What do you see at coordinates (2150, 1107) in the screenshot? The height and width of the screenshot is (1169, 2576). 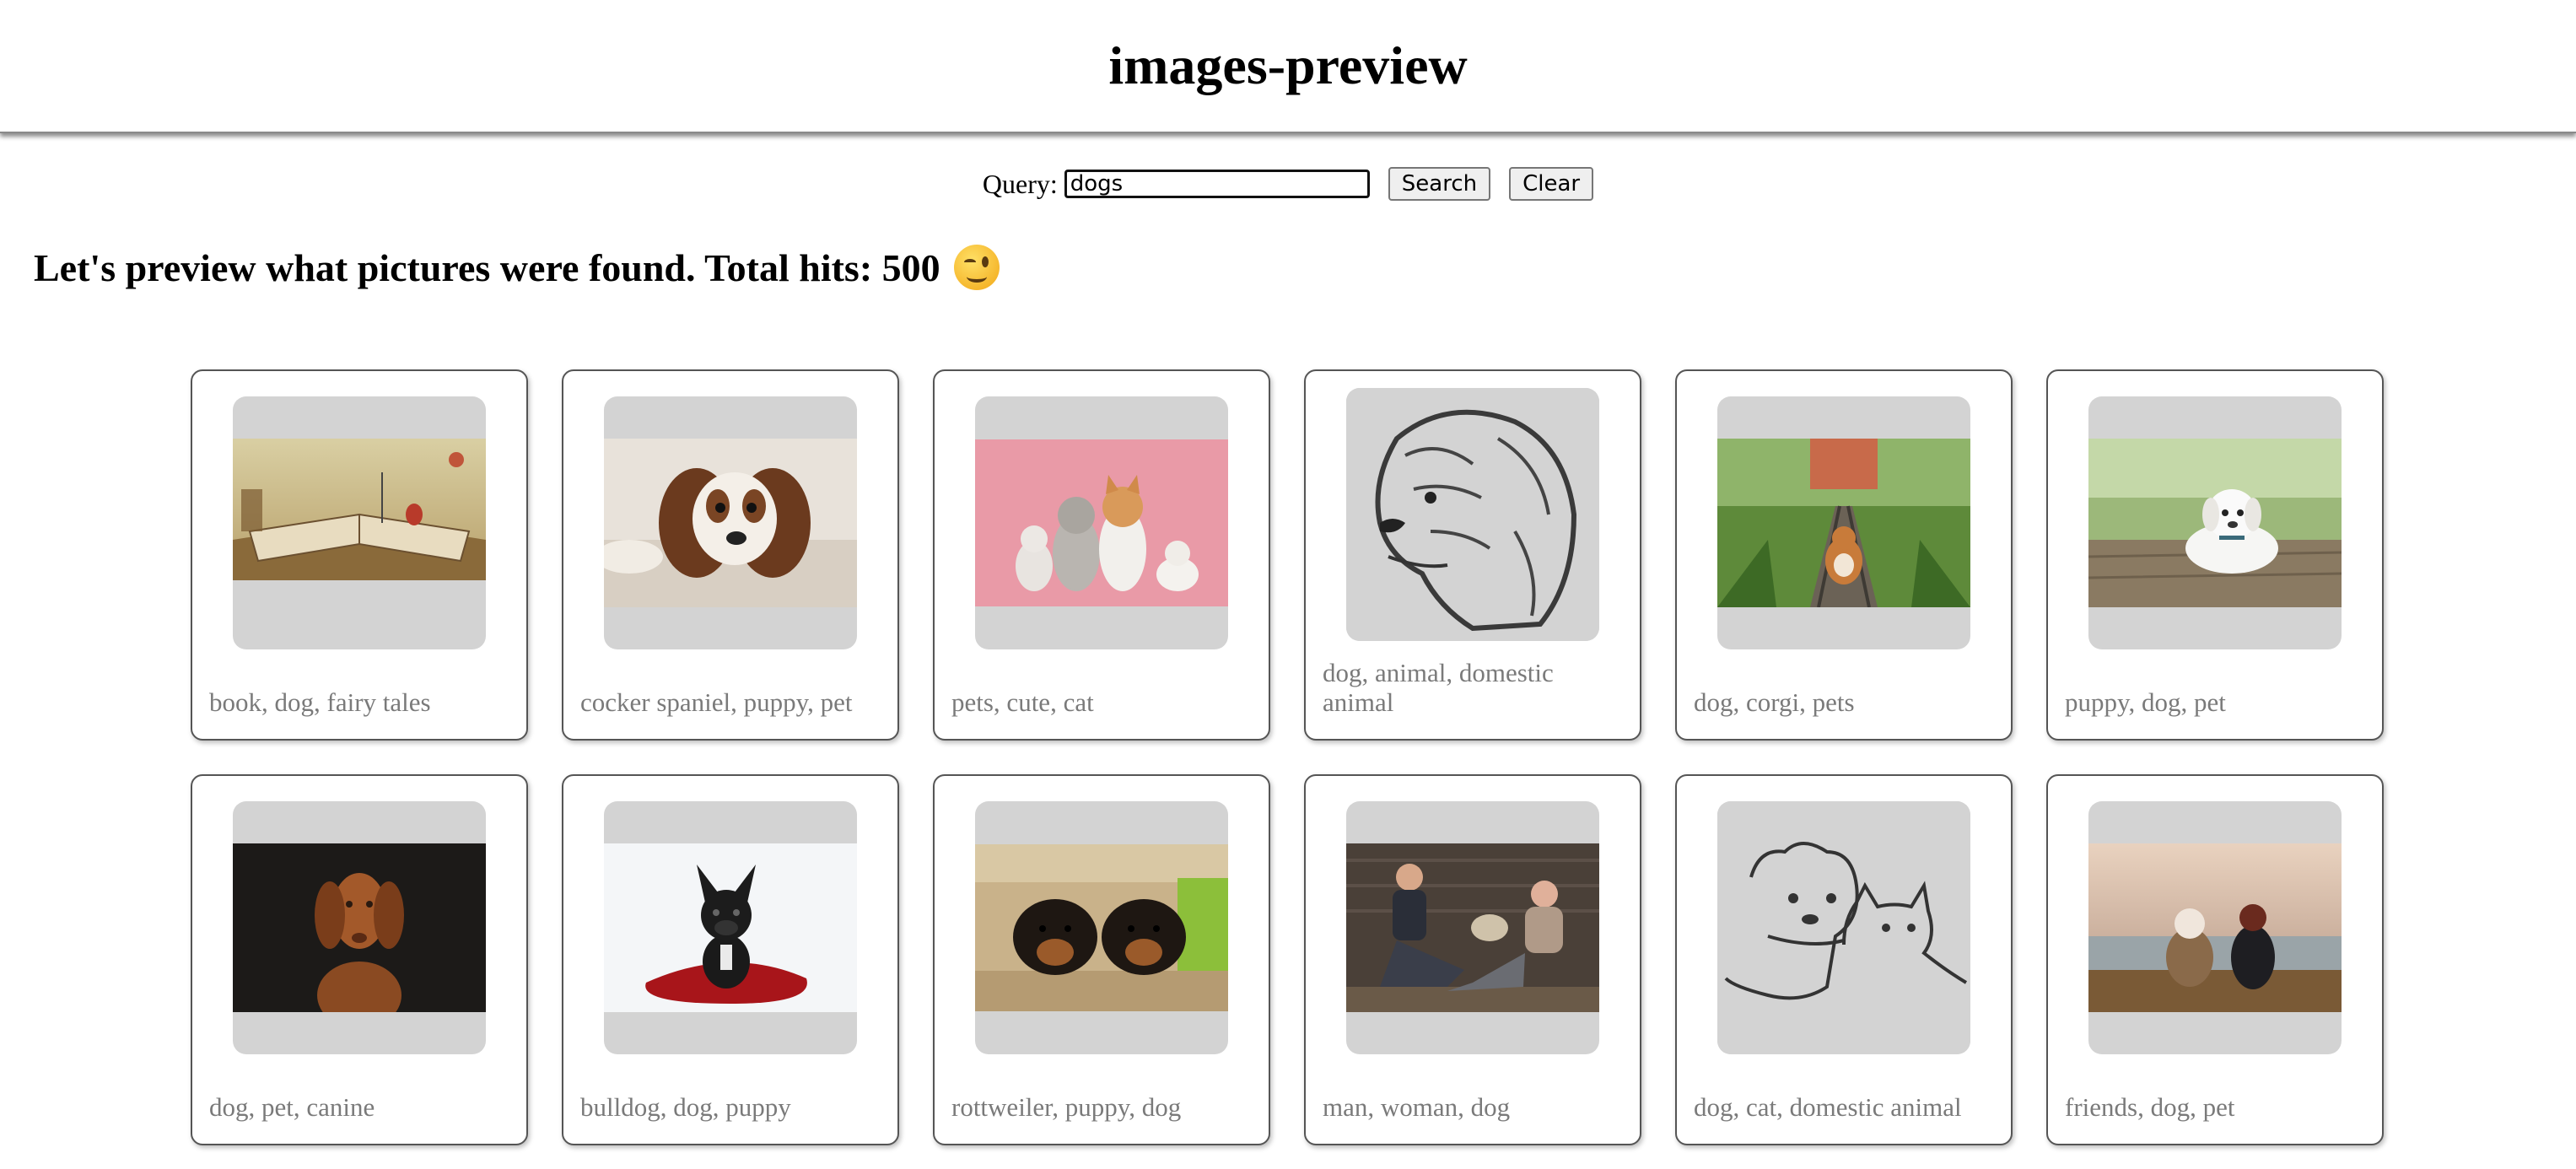 I see `card-caption: friends, dog, pet` at bounding box center [2150, 1107].